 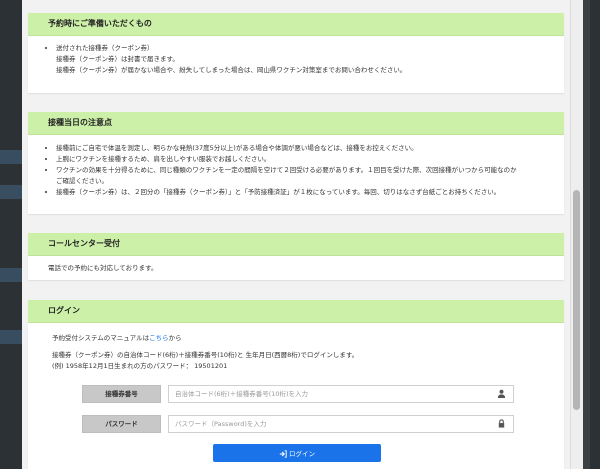 I want to click on prep-line: 送付された接種券（クーポン券）, so click(x=105, y=48).